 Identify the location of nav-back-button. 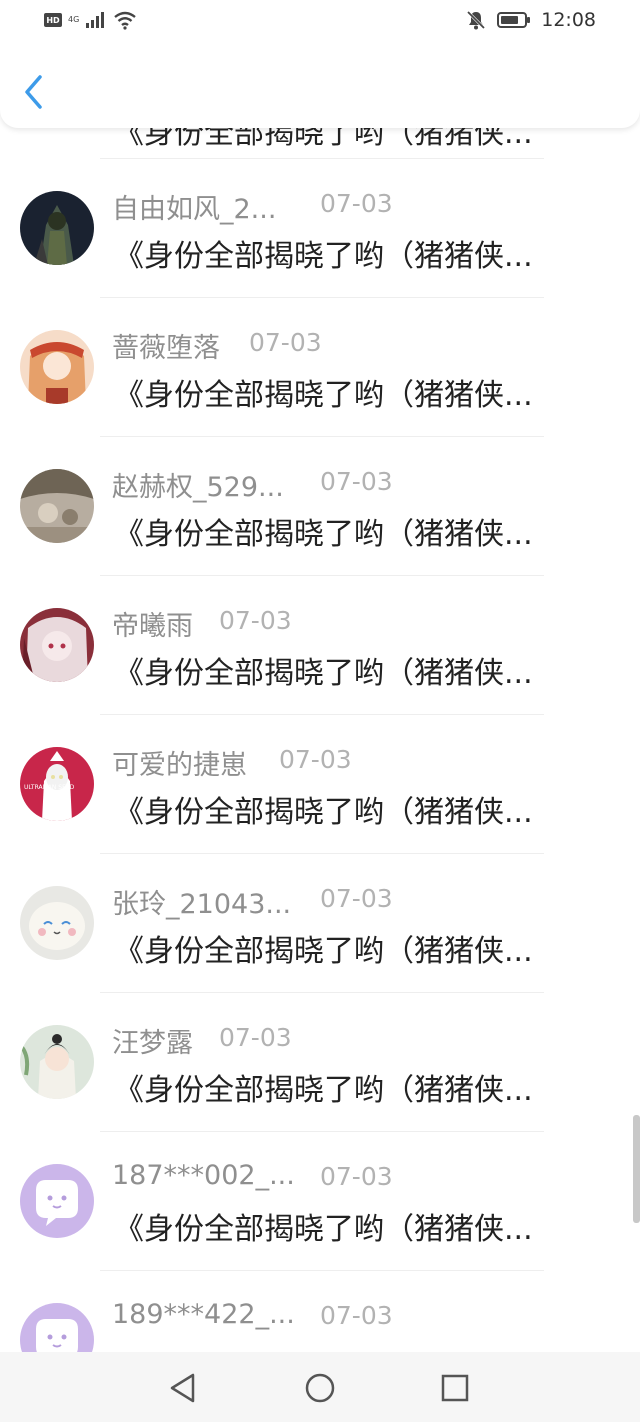
(183, 1388).